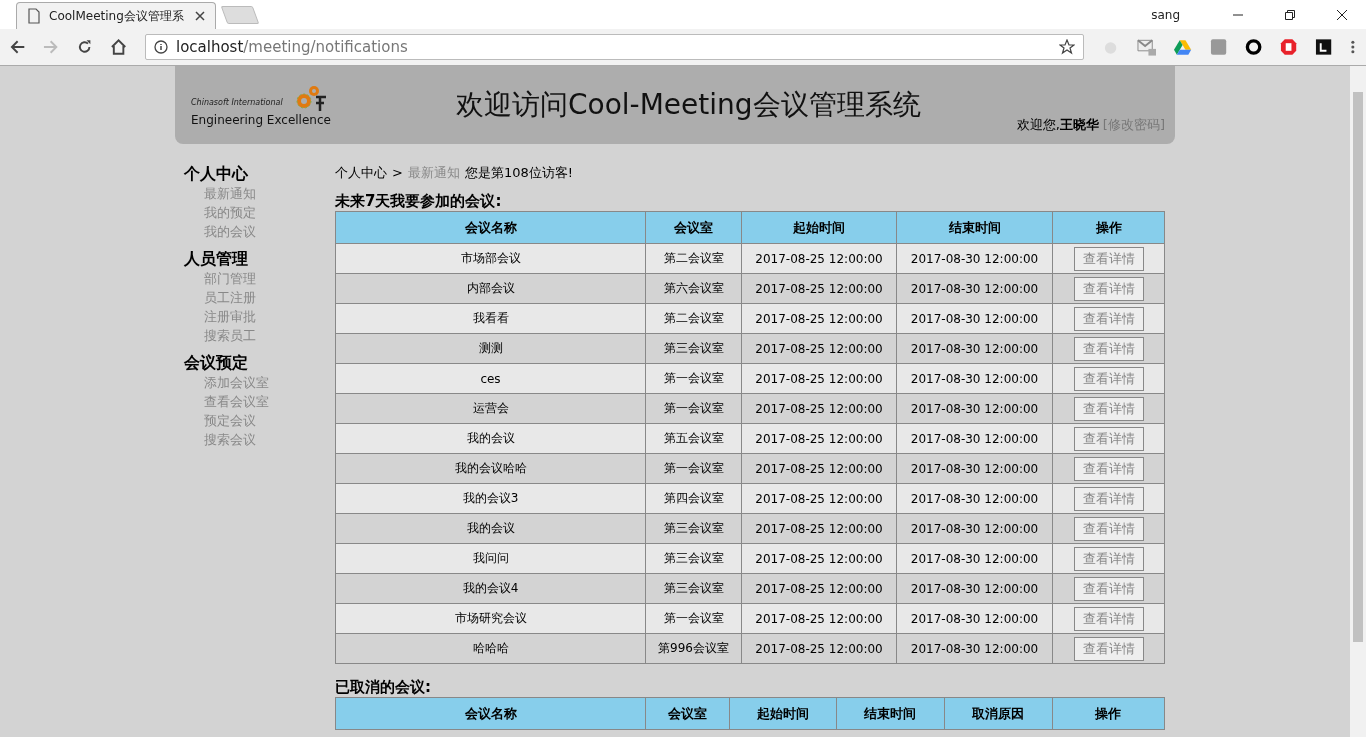 This screenshot has height=737, width=1366. I want to click on reload-icon, so click(84, 47).